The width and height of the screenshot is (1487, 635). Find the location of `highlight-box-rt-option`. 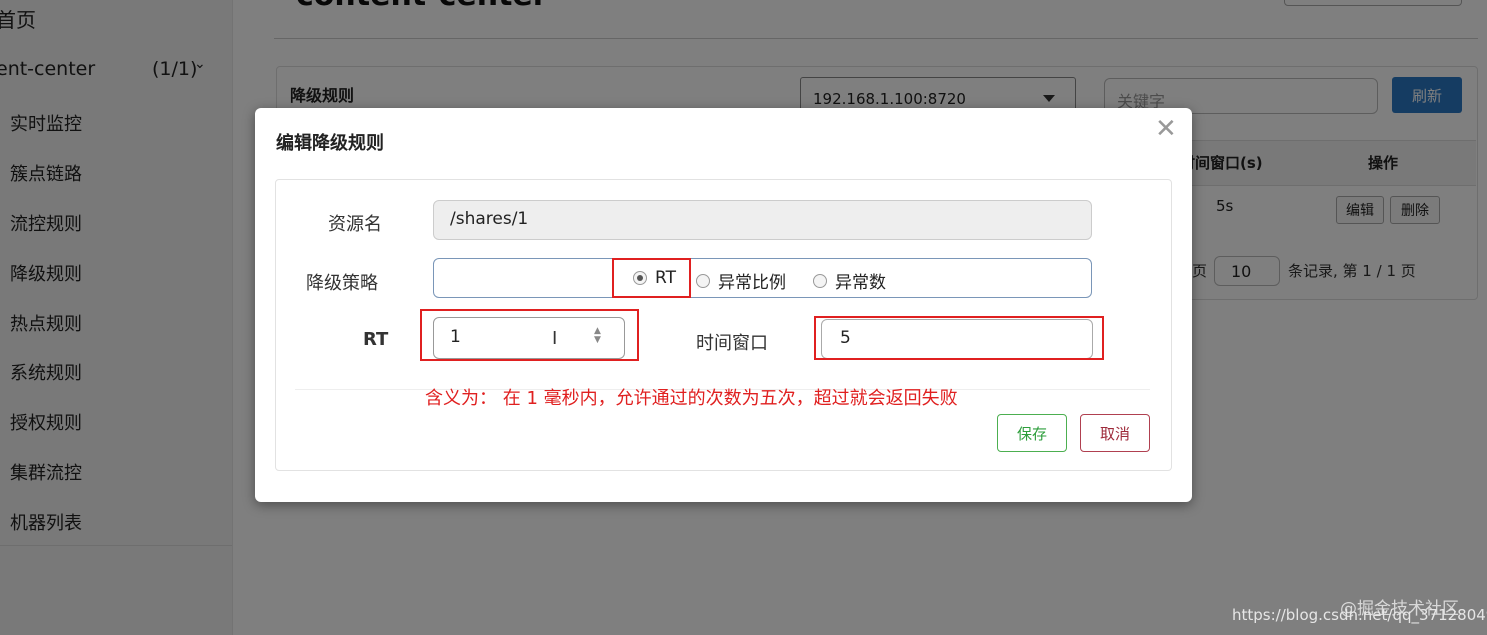

highlight-box-rt-option is located at coordinates (651, 278).